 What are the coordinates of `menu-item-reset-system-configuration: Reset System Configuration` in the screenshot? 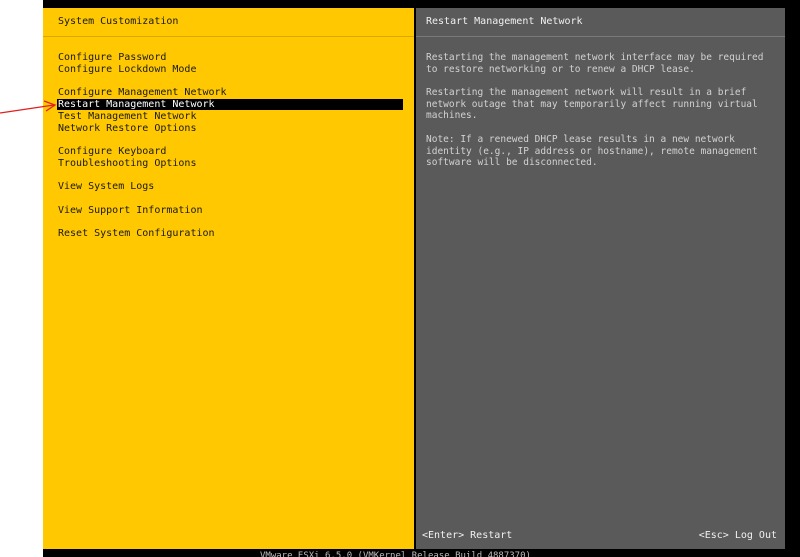 It's located at (230, 233).